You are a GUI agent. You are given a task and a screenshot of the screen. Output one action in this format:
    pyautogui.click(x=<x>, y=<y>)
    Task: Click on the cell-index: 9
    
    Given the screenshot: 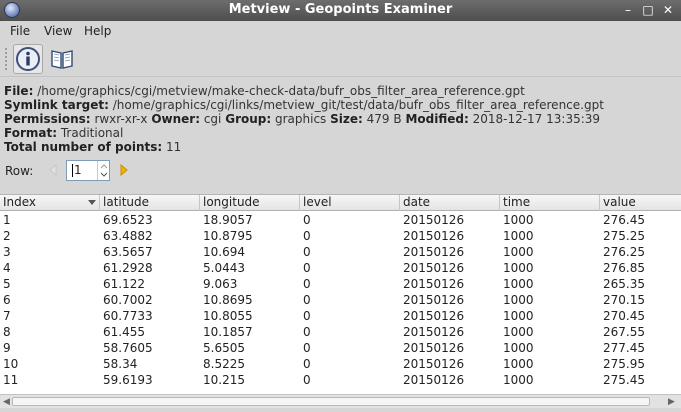 What is the action you would take?
    pyautogui.click(x=5, y=348)
    